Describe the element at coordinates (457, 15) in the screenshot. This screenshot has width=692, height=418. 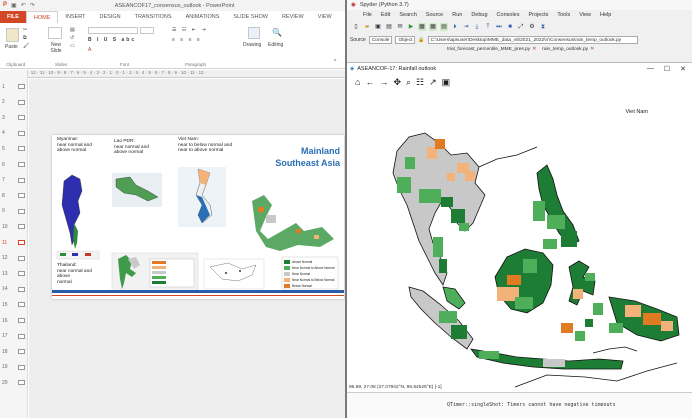
I see `menu-run: Run` at that location.